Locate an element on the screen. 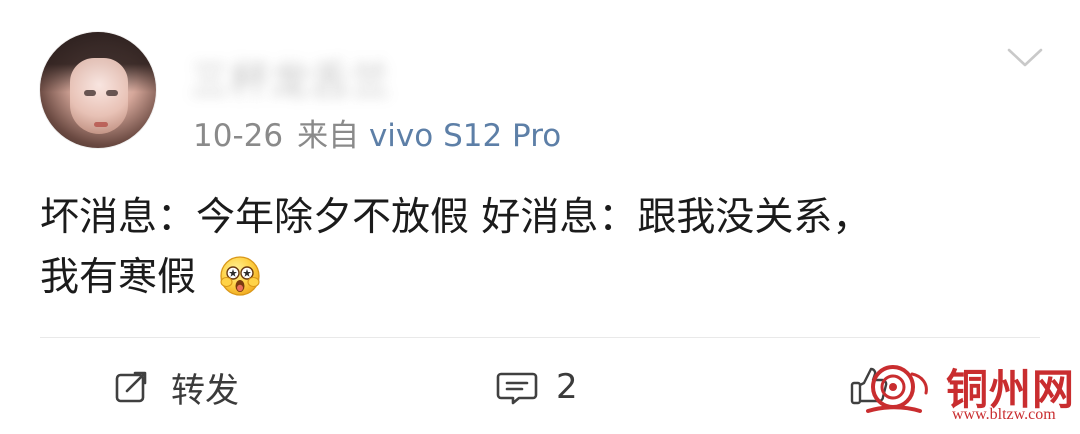 Image resolution: width=1080 pixels, height=434 pixels. post-content-line-2: 我有寒假 is located at coordinates (535, 278).